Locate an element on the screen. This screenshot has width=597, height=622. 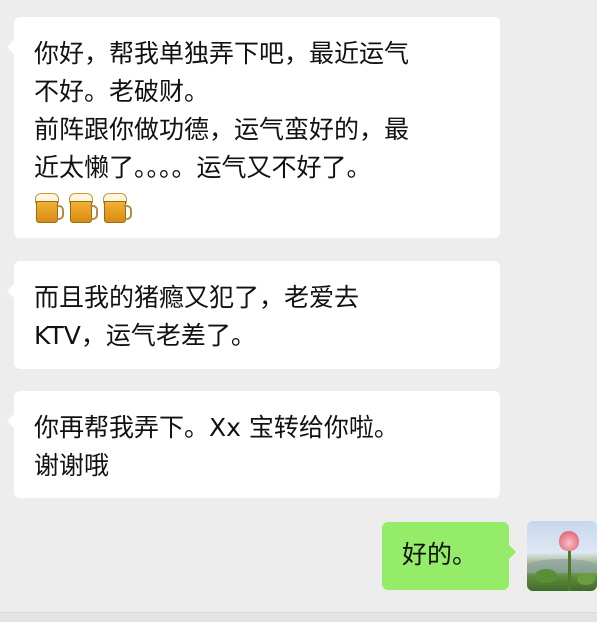
message-text-line: 前阵跟你做功德，运气蛮好的，最 is located at coordinates (222, 129).